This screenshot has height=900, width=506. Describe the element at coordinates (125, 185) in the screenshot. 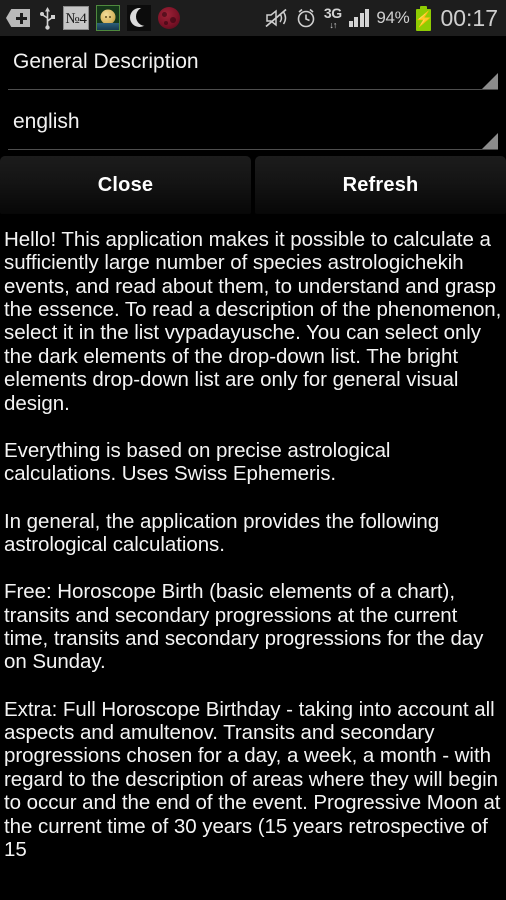

I see `close-button: Close` at that location.